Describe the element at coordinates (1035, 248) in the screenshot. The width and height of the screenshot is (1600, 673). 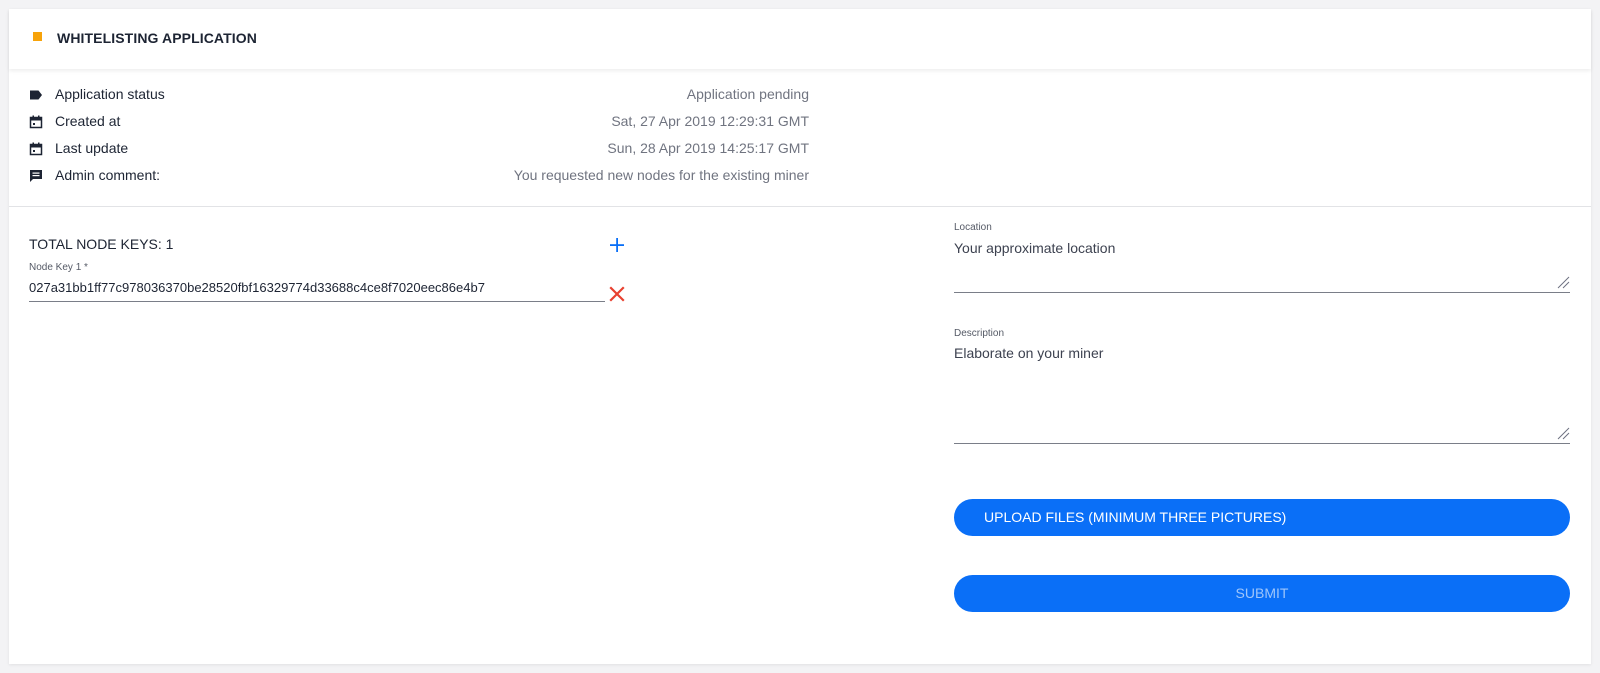
I see `location-placeholder: Your approximate location` at that location.